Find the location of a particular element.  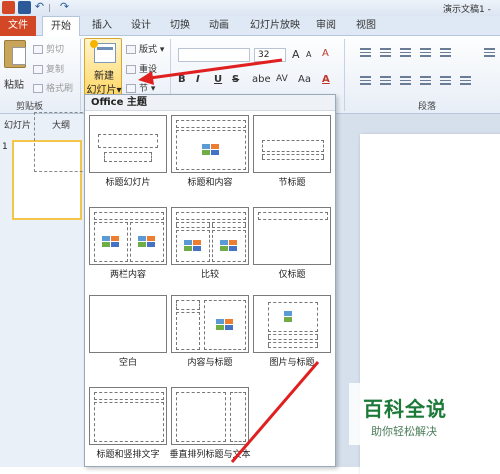

bullets-icon is located at coordinates (365, 52).